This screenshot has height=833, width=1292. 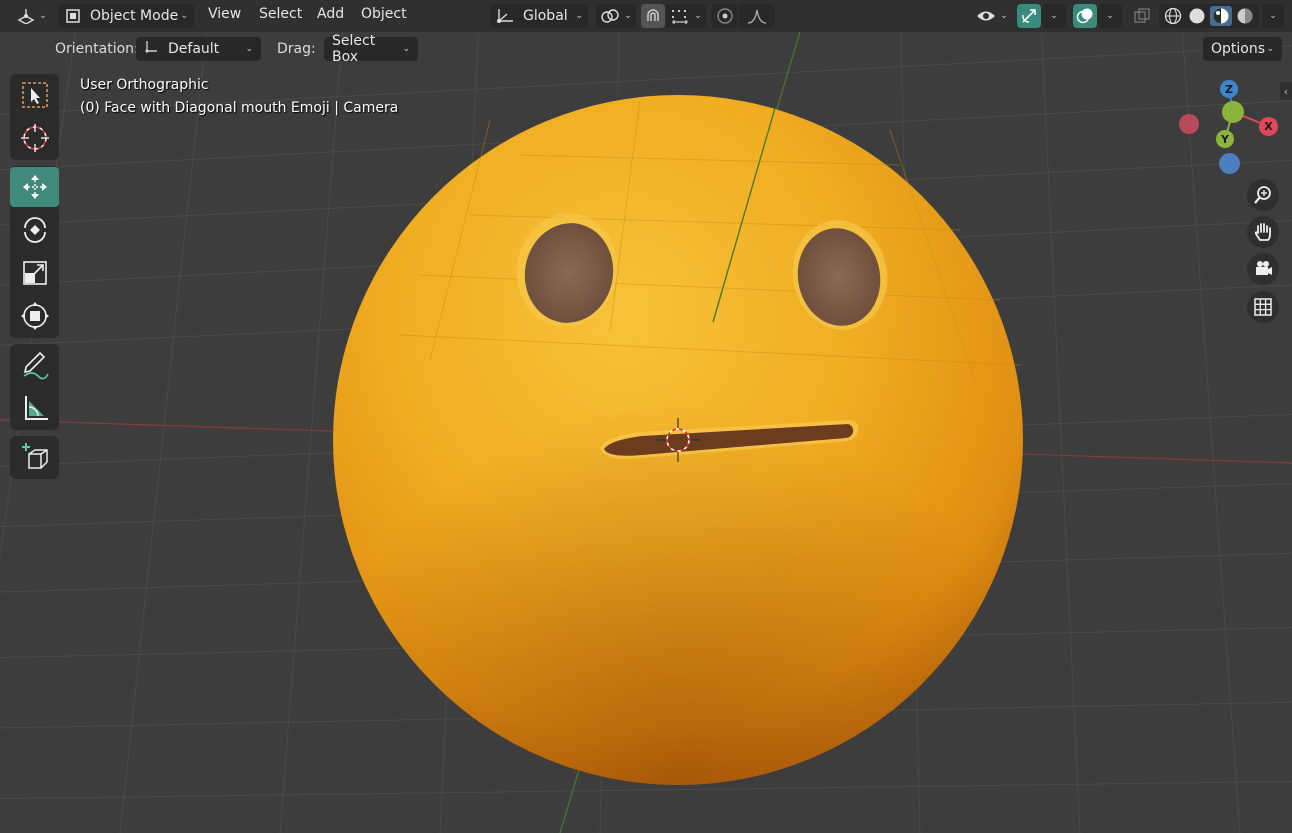 What do you see at coordinates (1225, 139) in the screenshot?
I see `gizmo-y-axis: Y` at bounding box center [1225, 139].